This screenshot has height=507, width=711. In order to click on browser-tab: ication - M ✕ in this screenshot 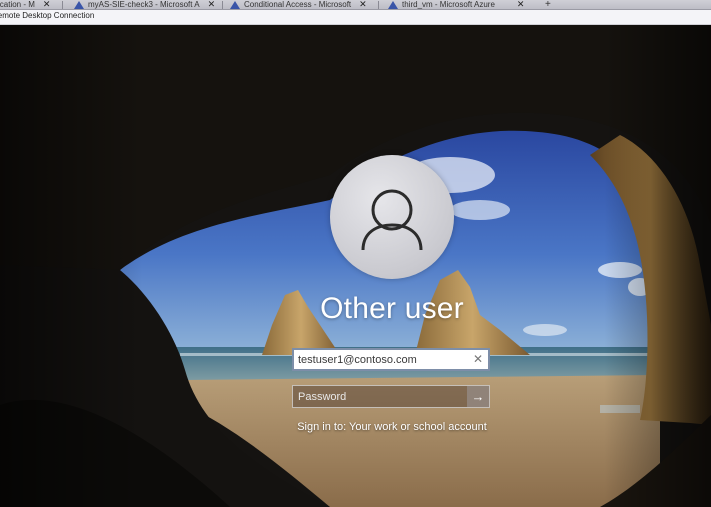, I will do `click(25, 4)`.